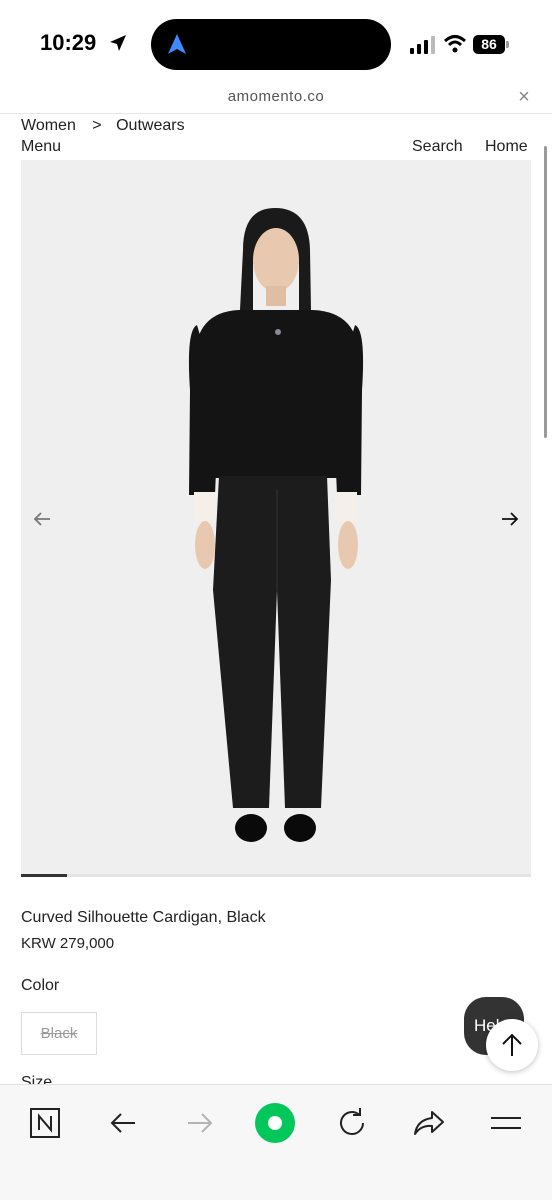 This screenshot has width=552, height=1200. I want to click on browser-toolbar, so click(276, 1142).